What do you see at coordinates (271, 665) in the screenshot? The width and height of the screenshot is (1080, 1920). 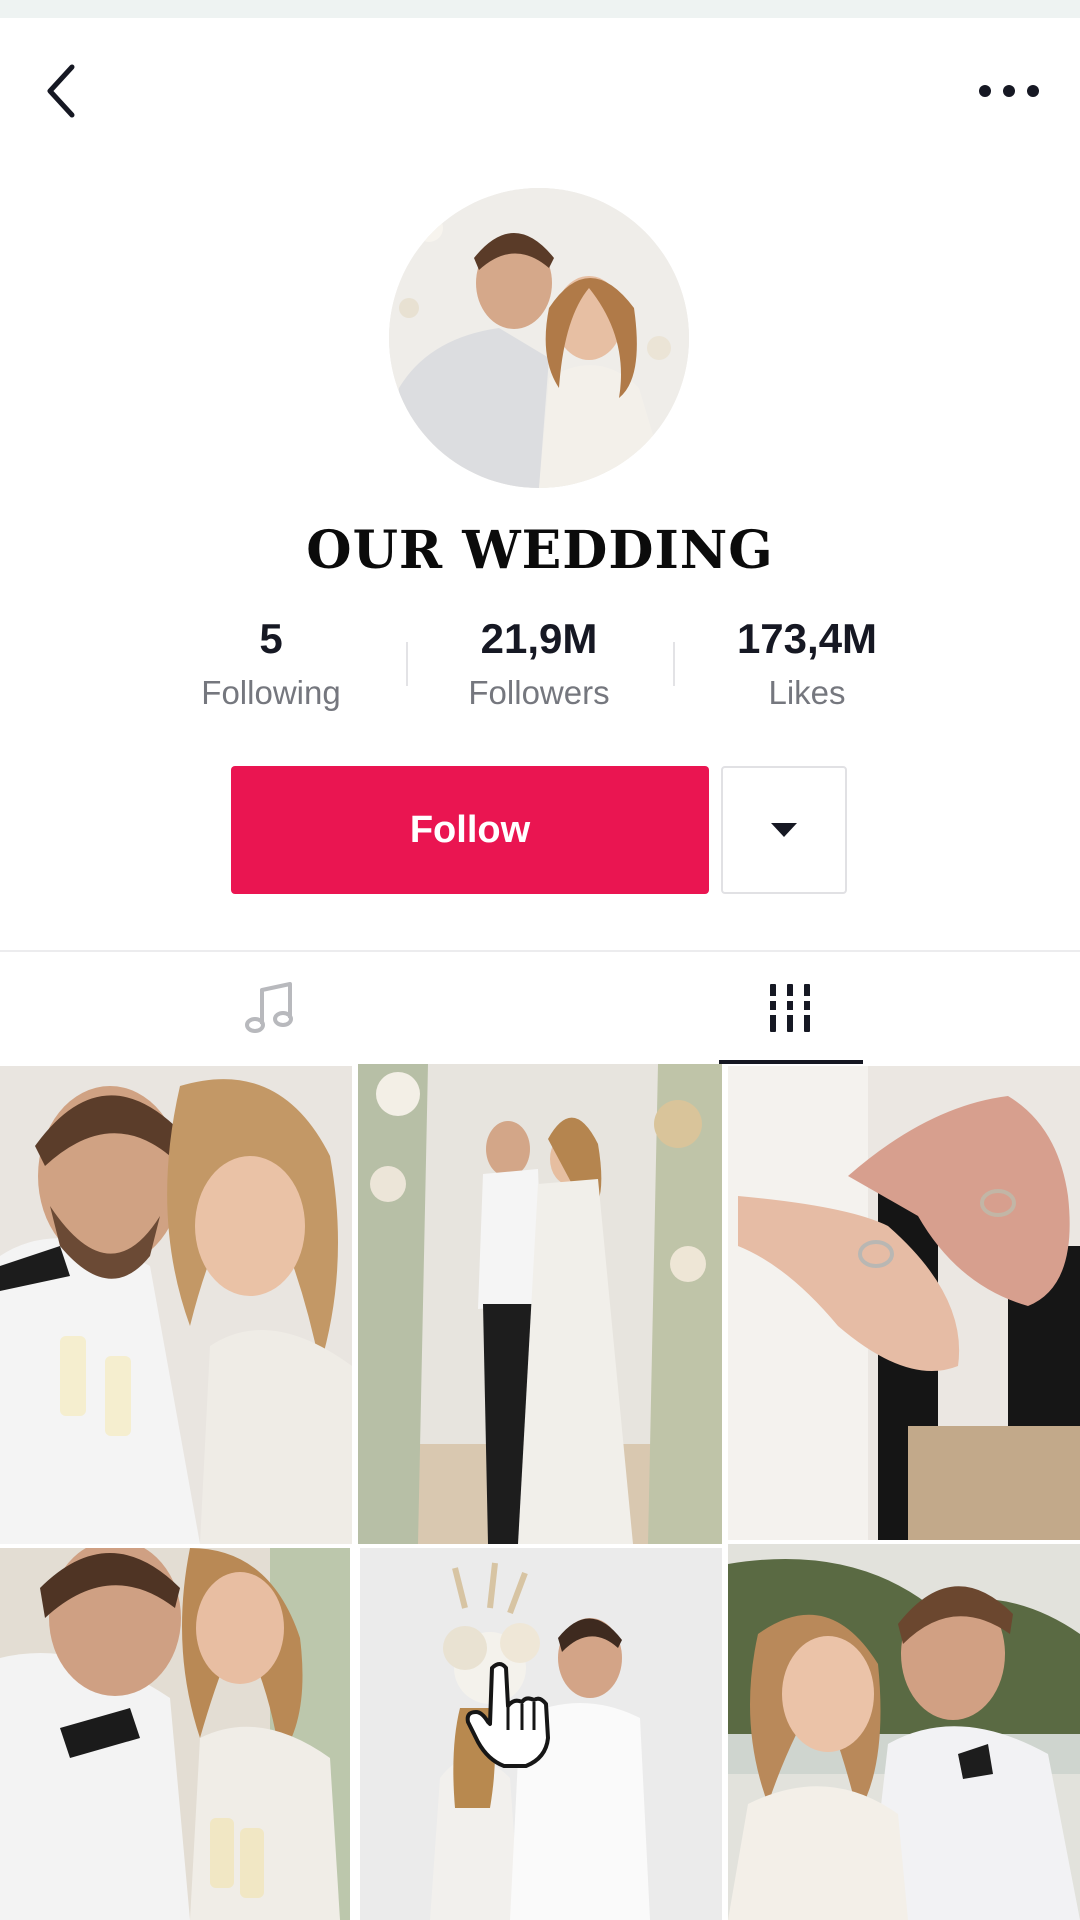 I see `stat-following: 5 Following` at bounding box center [271, 665].